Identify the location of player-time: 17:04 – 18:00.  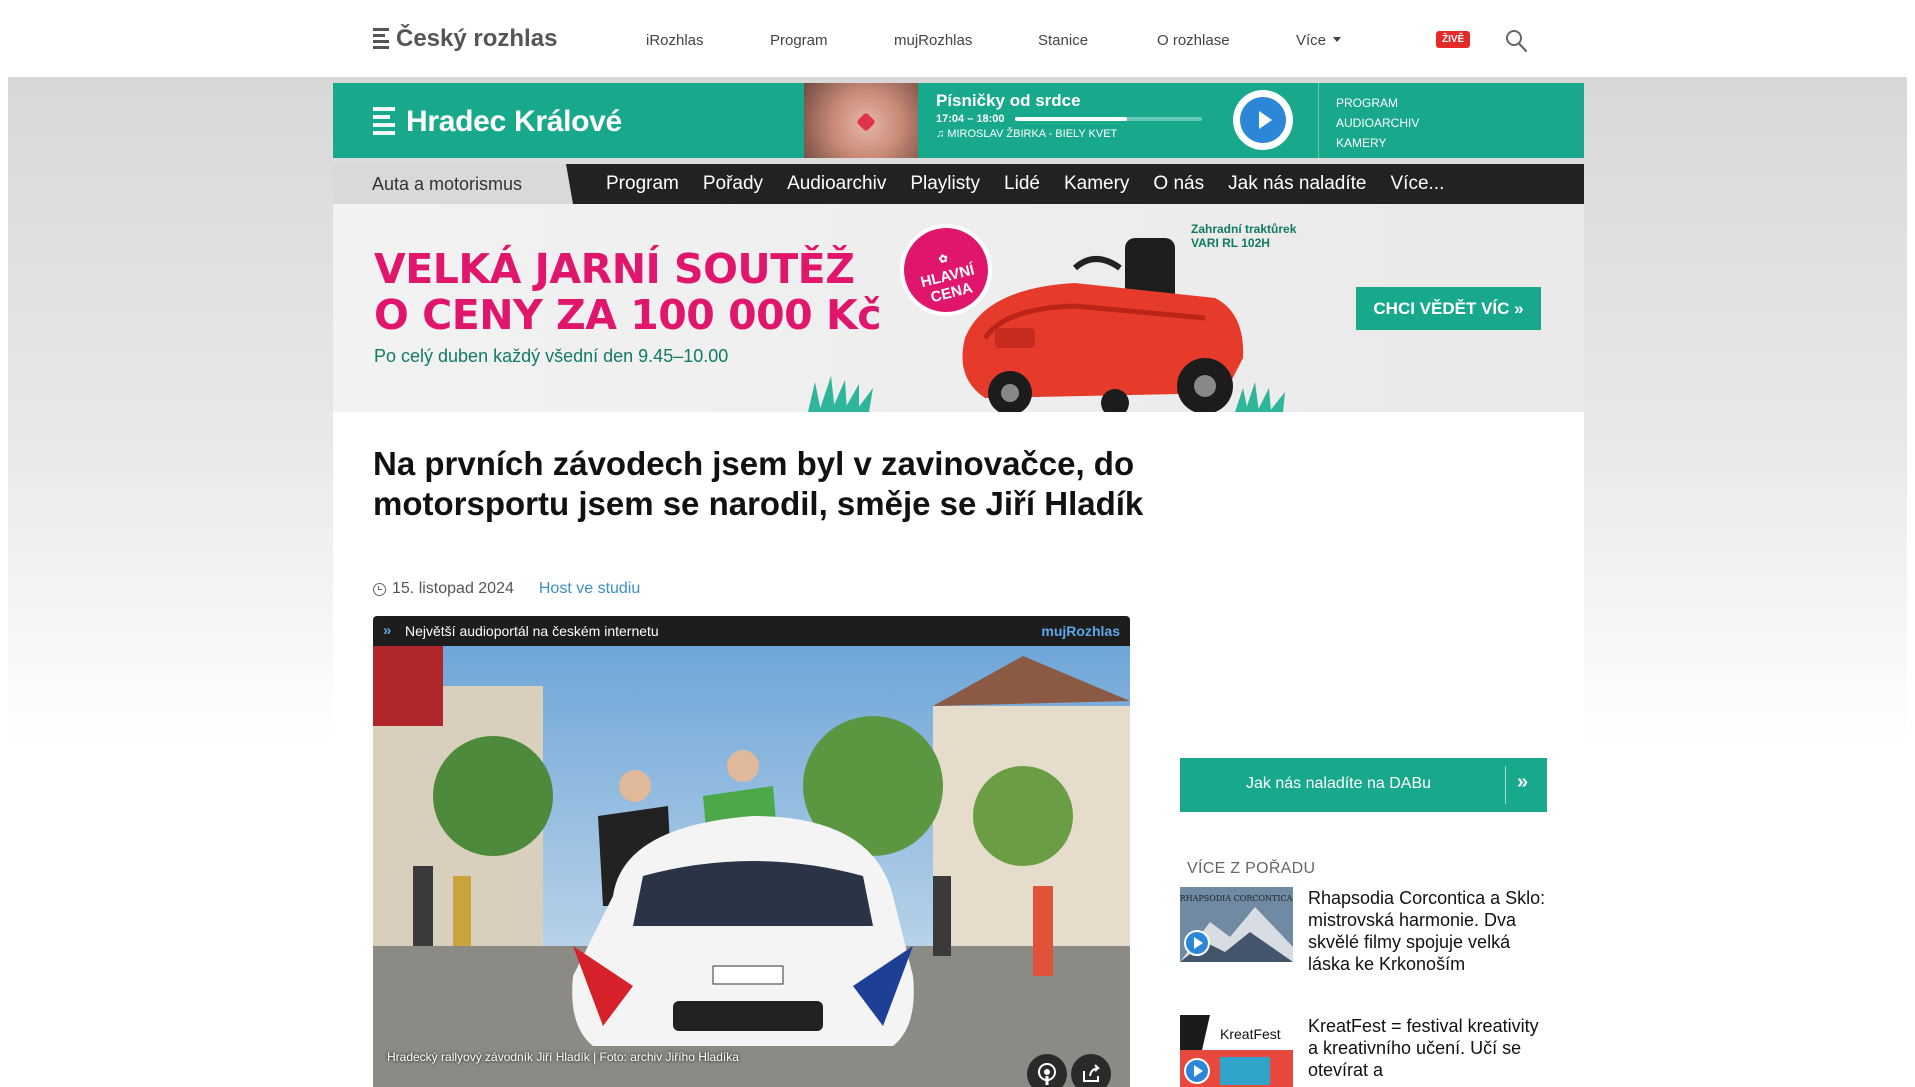
(970, 119).